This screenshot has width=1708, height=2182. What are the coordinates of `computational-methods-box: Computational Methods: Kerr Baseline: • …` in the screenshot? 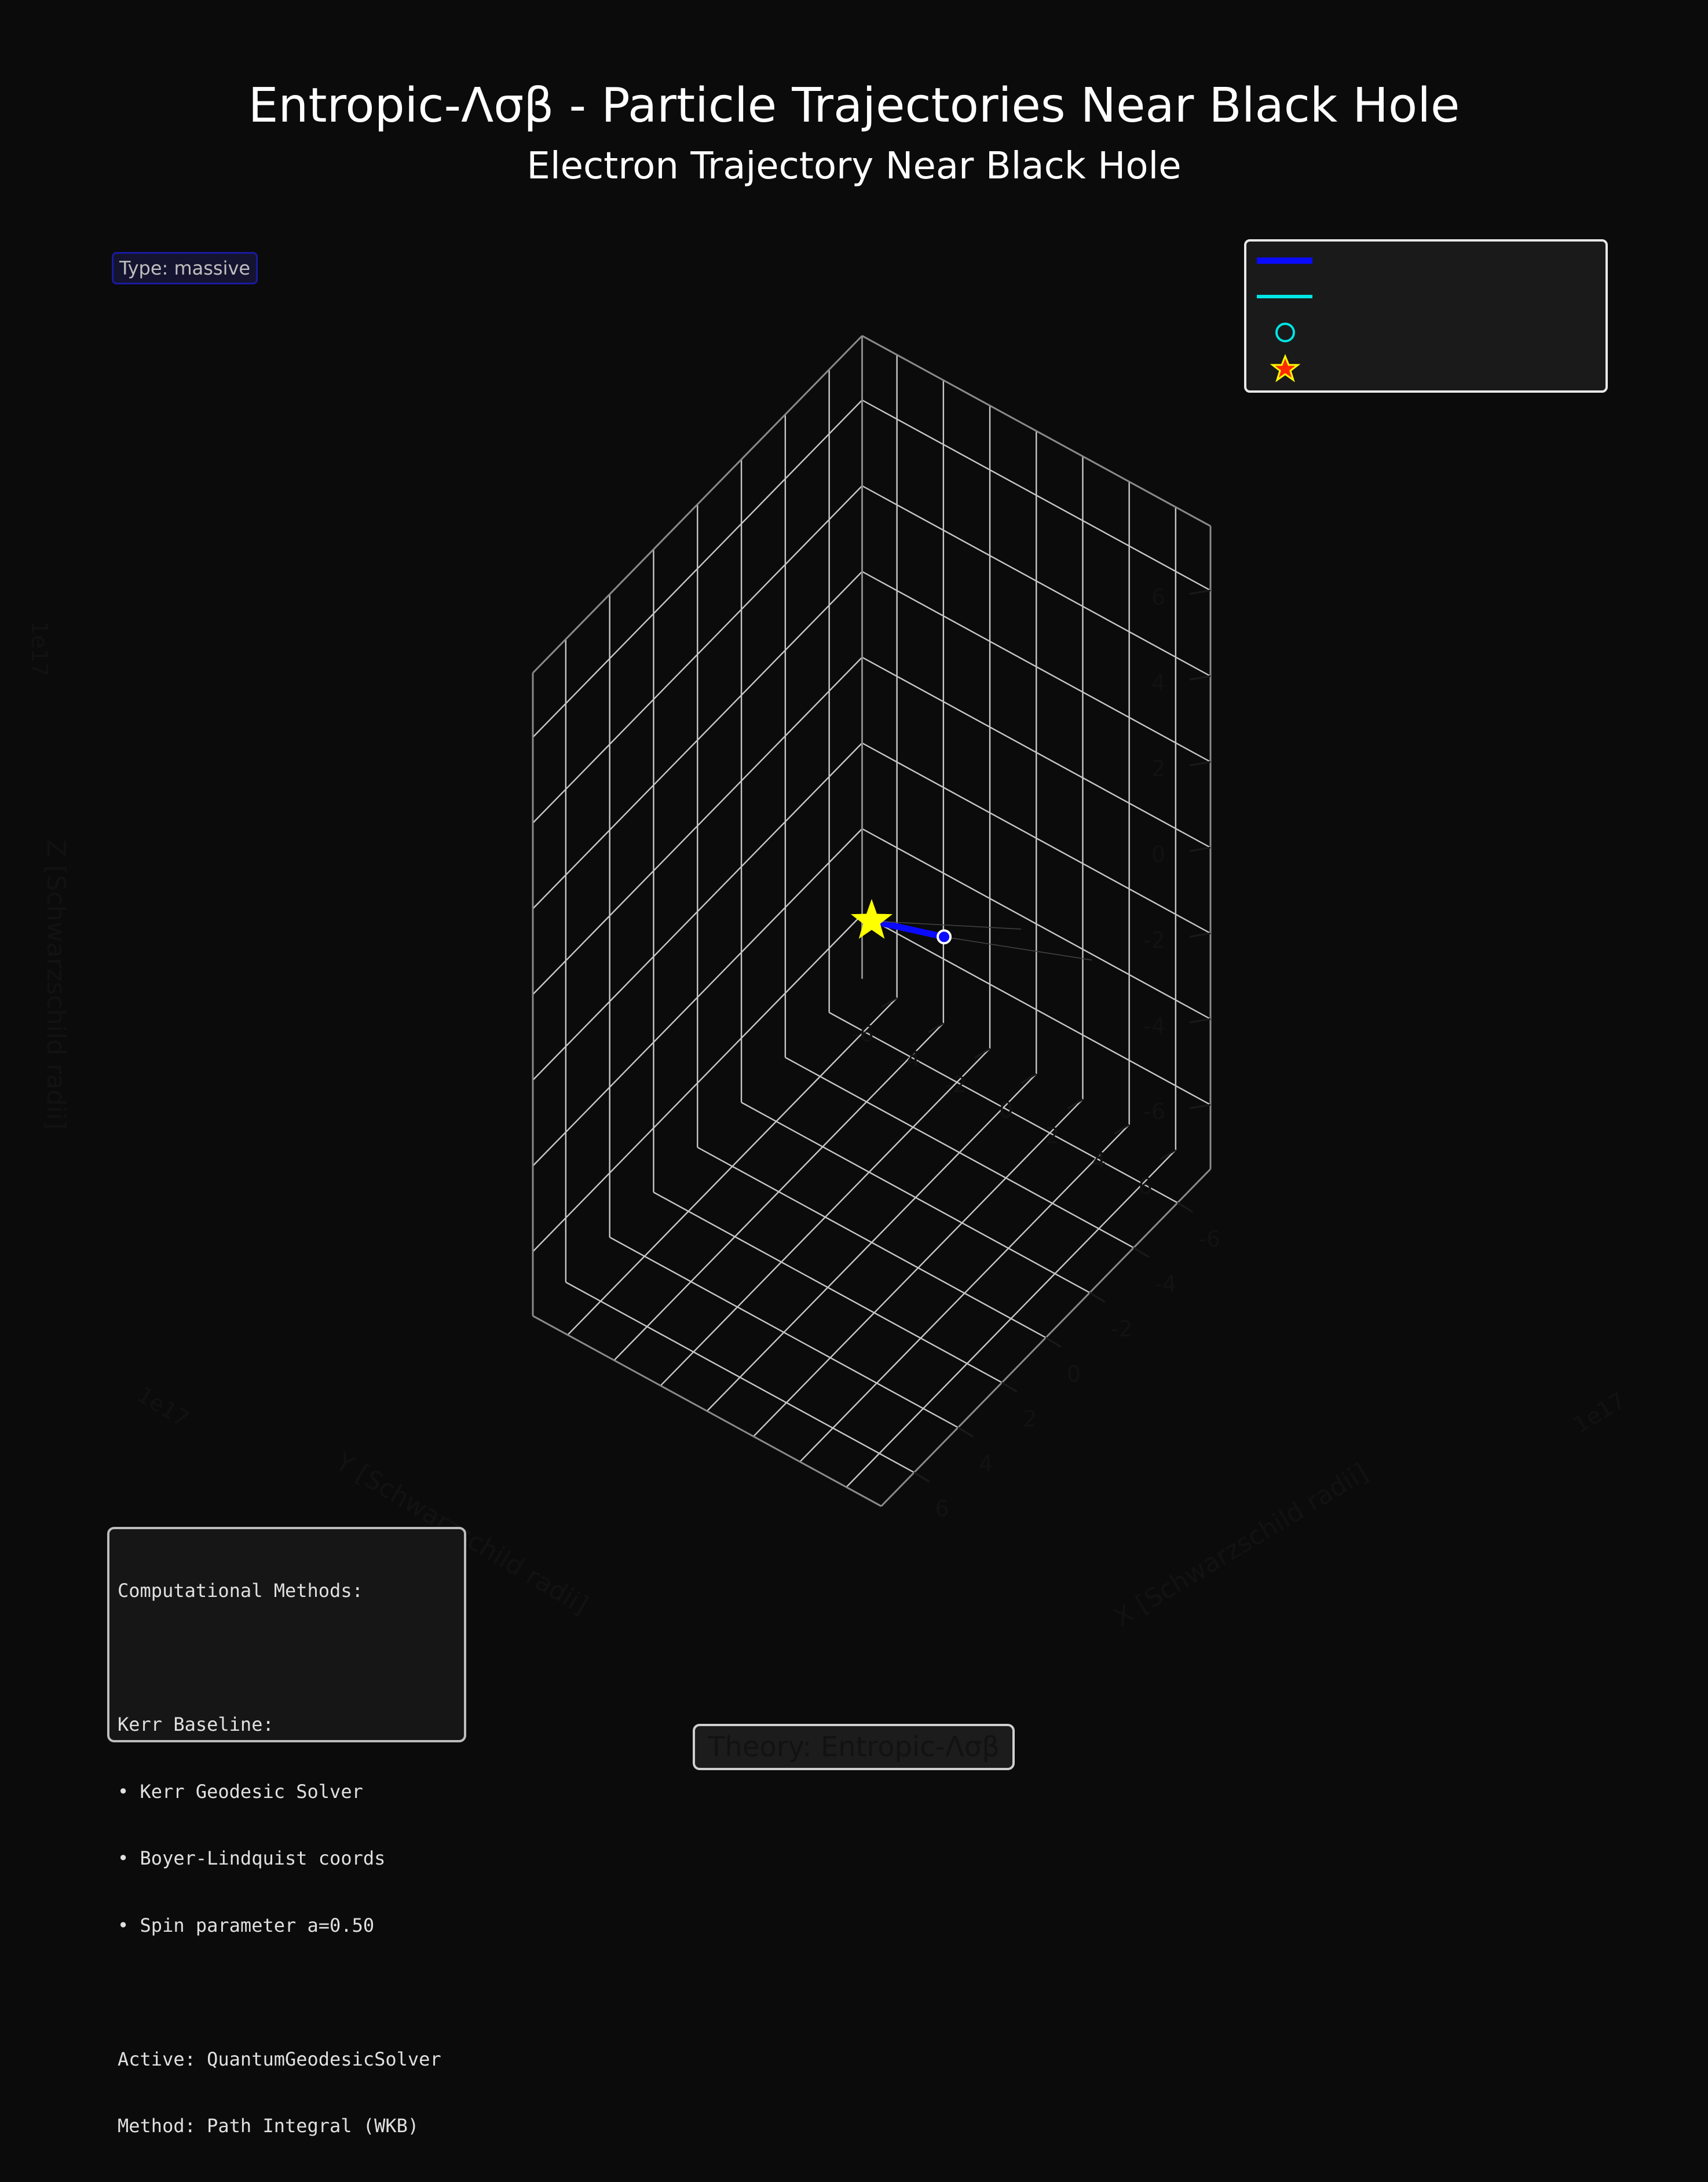 It's located at (286, 1832).